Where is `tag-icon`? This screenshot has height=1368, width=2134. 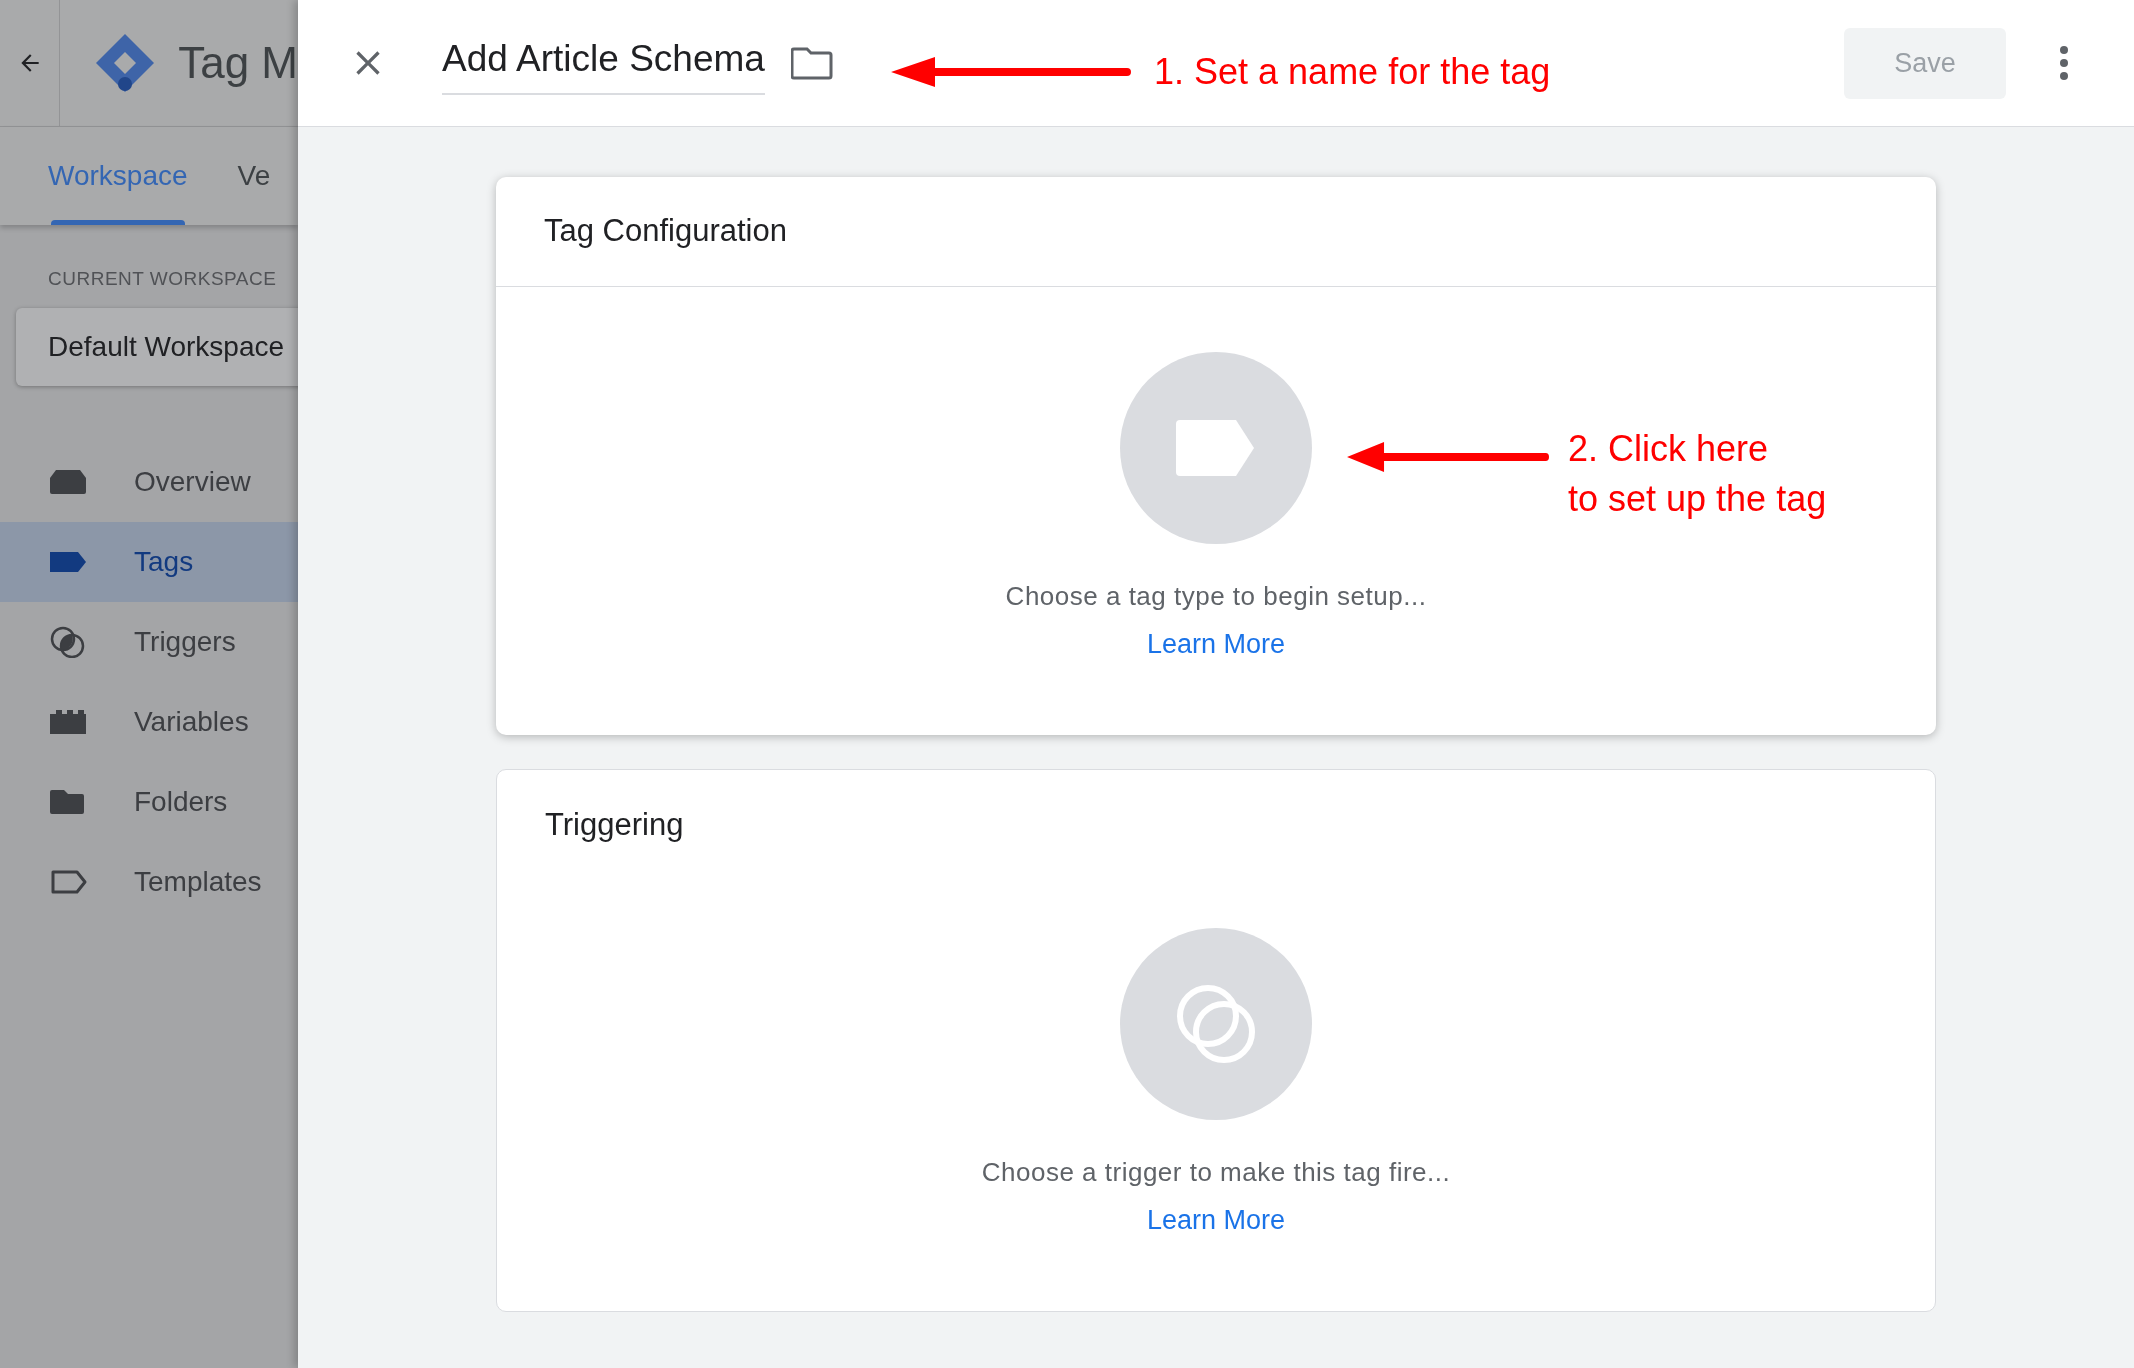
tag-icon is located at coordinates (1216, 448).